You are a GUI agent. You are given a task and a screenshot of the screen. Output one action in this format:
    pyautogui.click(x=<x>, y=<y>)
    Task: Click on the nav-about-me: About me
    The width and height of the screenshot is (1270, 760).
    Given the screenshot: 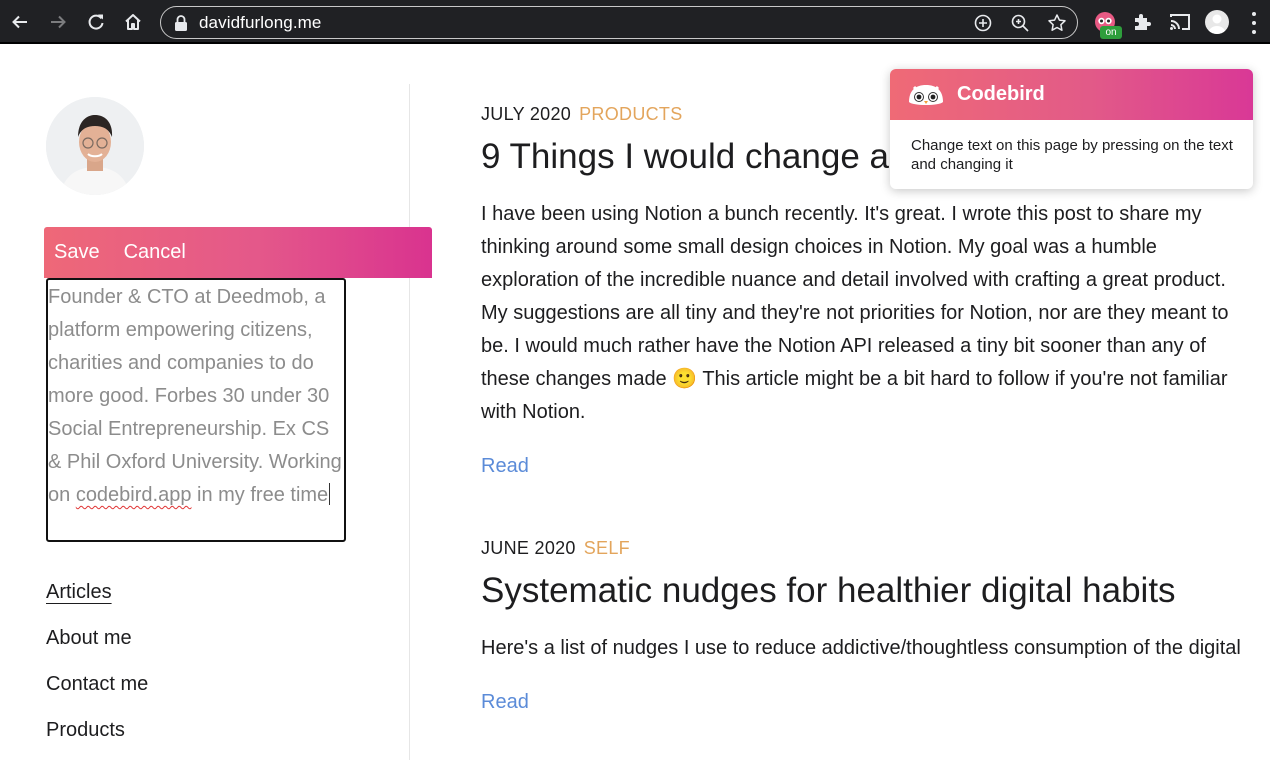 What is the action you would take?
    pyautogui.click(x=97, y=645)
    